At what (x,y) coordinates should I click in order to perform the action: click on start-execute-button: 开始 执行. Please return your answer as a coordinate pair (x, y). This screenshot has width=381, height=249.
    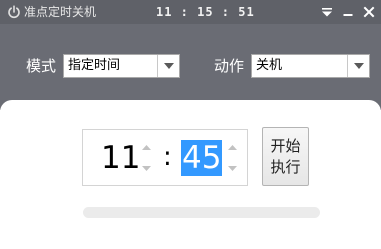
    Looking at the image, I should click on (285, 156).